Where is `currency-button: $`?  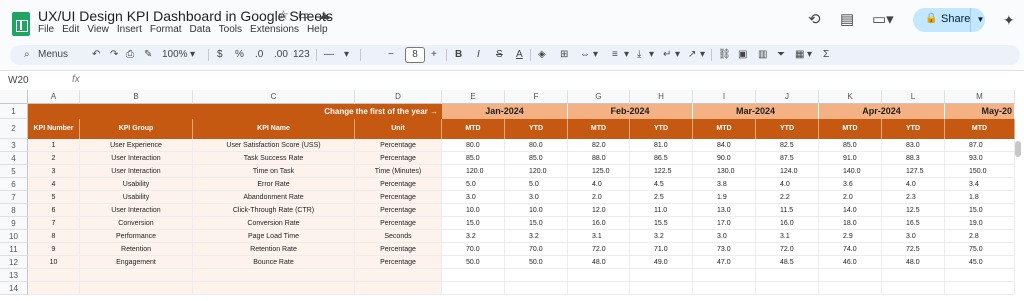
currency-button: $ is located at coordinates (220, 54).